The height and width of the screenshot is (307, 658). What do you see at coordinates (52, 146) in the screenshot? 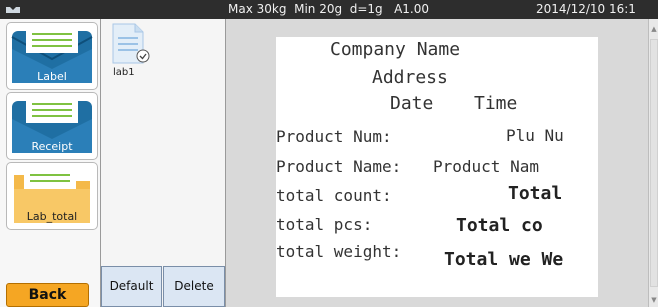
I see `category-receipt-text: Receipt` at bounding box center [52, 146].